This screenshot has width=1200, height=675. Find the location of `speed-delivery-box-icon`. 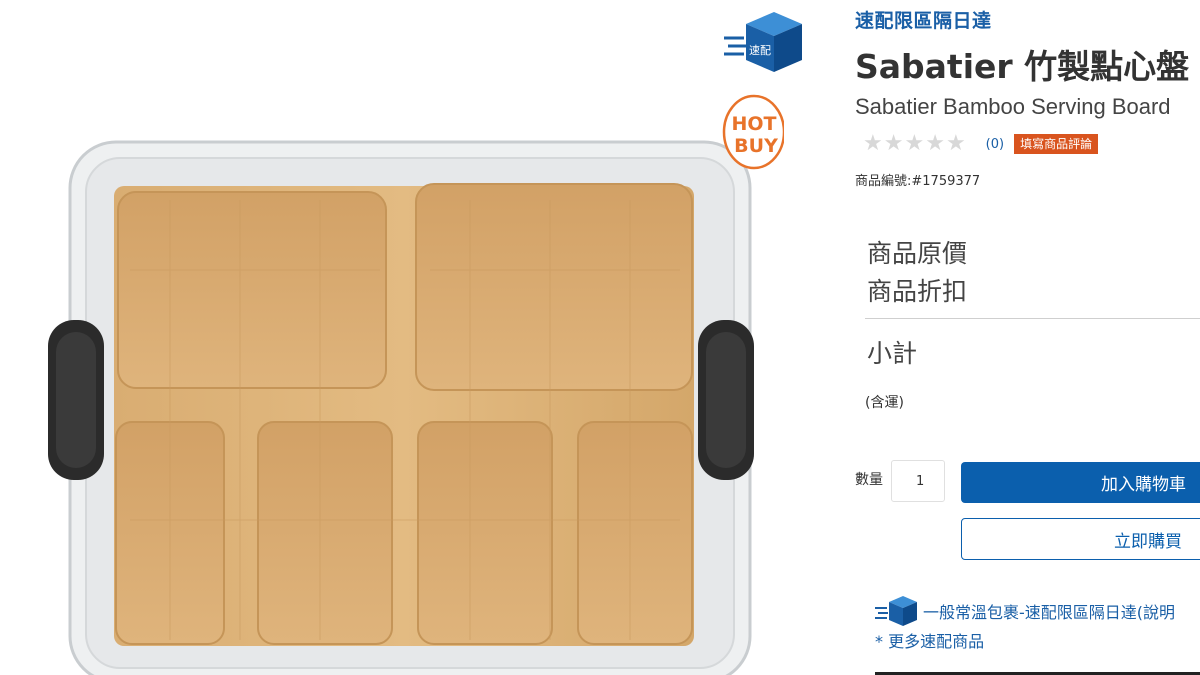

speed-delivery-box-icon is located at coordinates (896, 611).